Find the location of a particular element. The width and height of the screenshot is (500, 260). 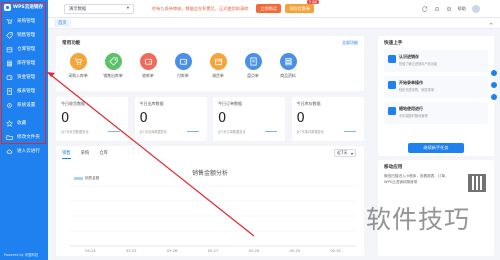

stat-card: 今日库存数据 0 近7天库存数据变化 is located at coordinates (327, 119).